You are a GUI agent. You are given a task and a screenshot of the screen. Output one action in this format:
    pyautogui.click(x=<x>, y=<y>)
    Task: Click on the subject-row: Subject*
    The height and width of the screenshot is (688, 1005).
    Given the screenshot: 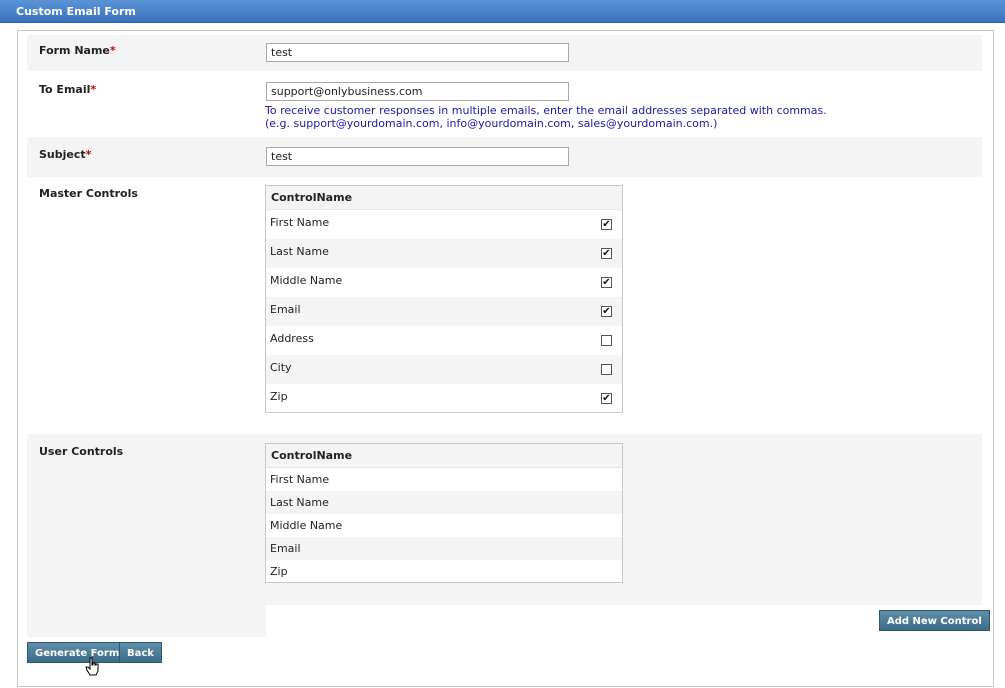 What is the action you would take?
    pyautogui.click(x=504, y=157)
    